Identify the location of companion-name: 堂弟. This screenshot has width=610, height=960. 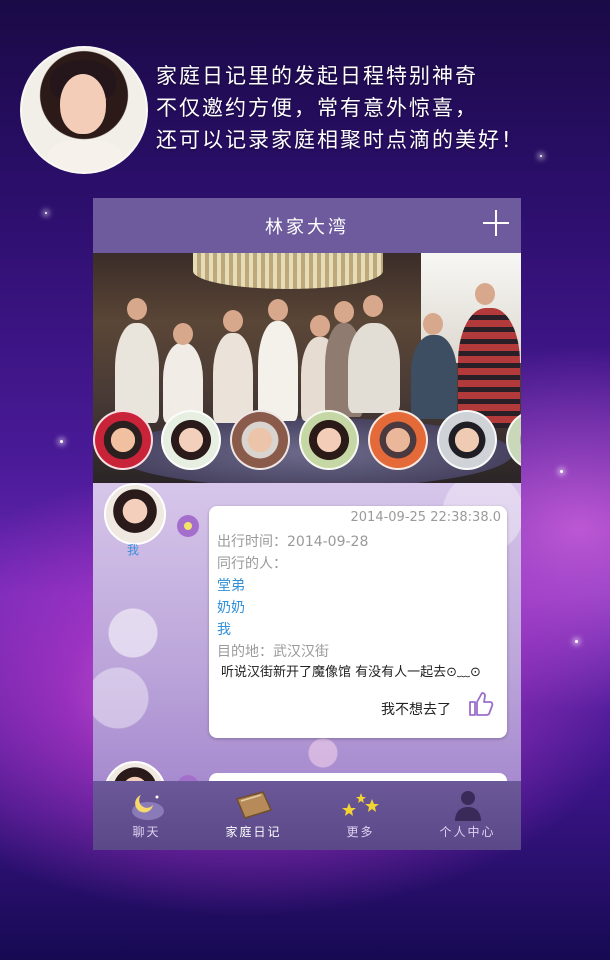
(231, 585).